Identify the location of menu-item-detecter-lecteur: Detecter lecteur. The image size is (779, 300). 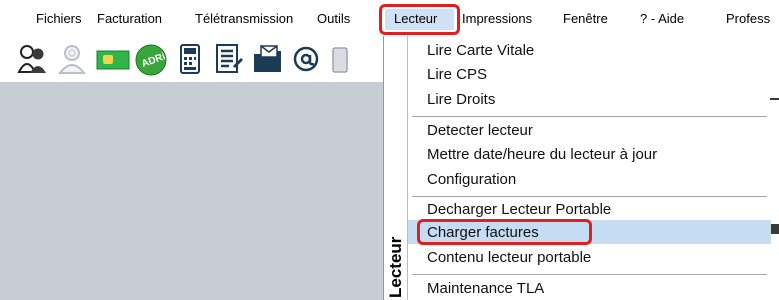
(480, 130).